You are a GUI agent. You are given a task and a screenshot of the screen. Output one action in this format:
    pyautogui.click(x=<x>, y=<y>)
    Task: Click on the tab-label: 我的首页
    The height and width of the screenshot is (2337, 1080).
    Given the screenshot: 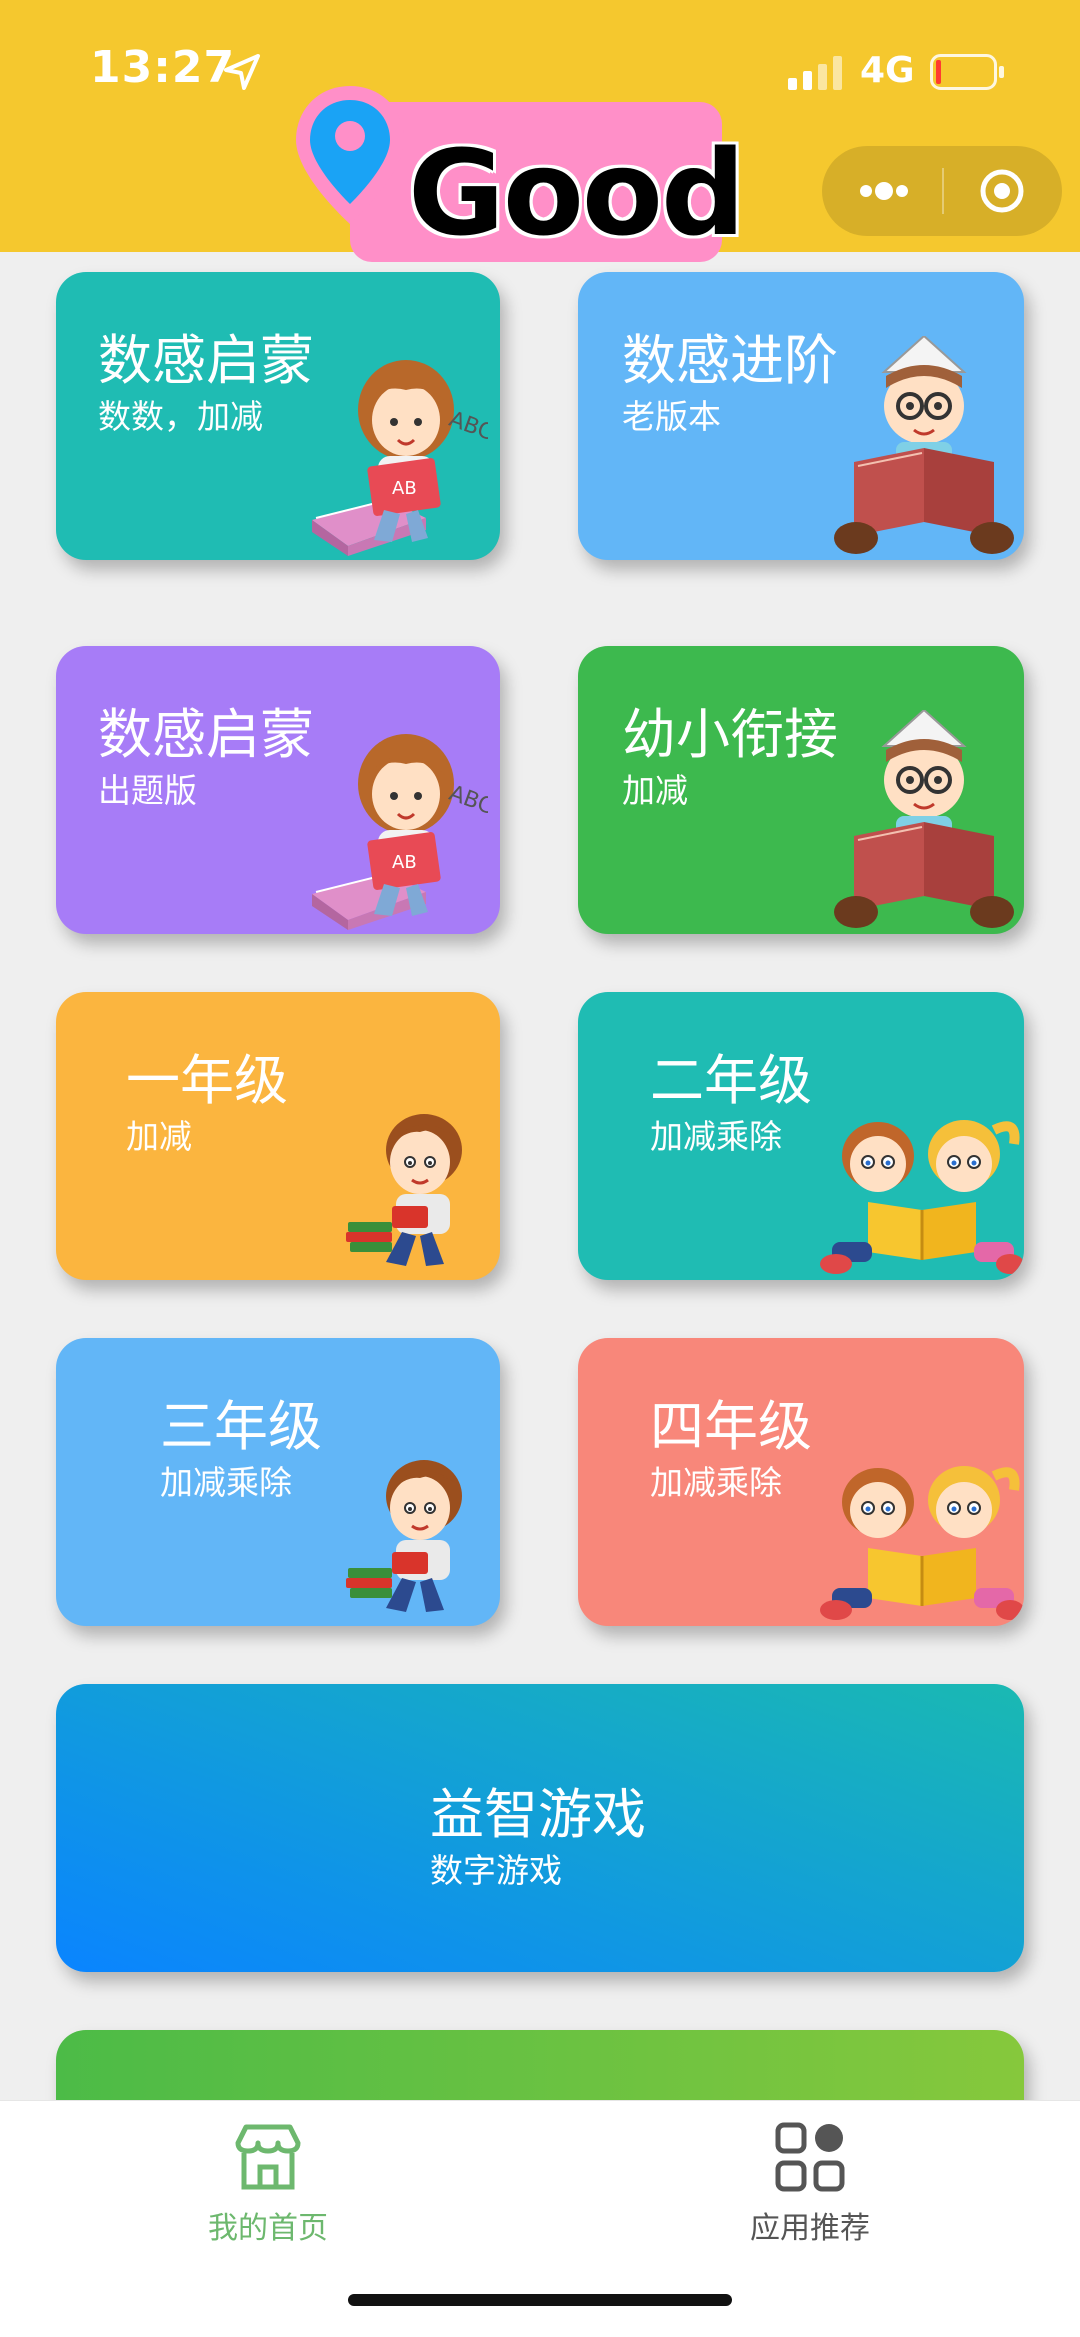 What is the action you would take?
    pyautogui.click(x=268, y=2228)
    